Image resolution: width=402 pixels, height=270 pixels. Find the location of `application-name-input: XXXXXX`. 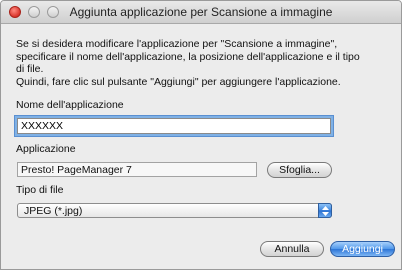

application-name-input: XXXXXX is located at coordinates (174, 126).